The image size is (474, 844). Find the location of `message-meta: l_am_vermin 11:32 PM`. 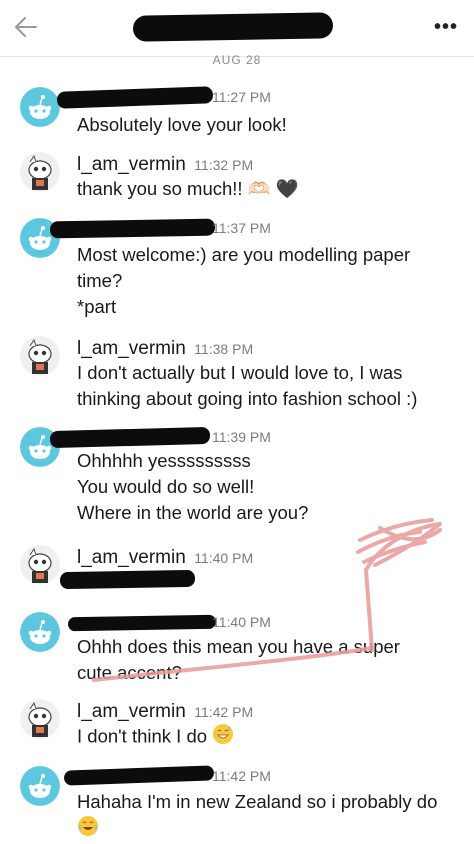

message-meta: l_am_vermin 11:32 PM is located at coordinates (165, 165).